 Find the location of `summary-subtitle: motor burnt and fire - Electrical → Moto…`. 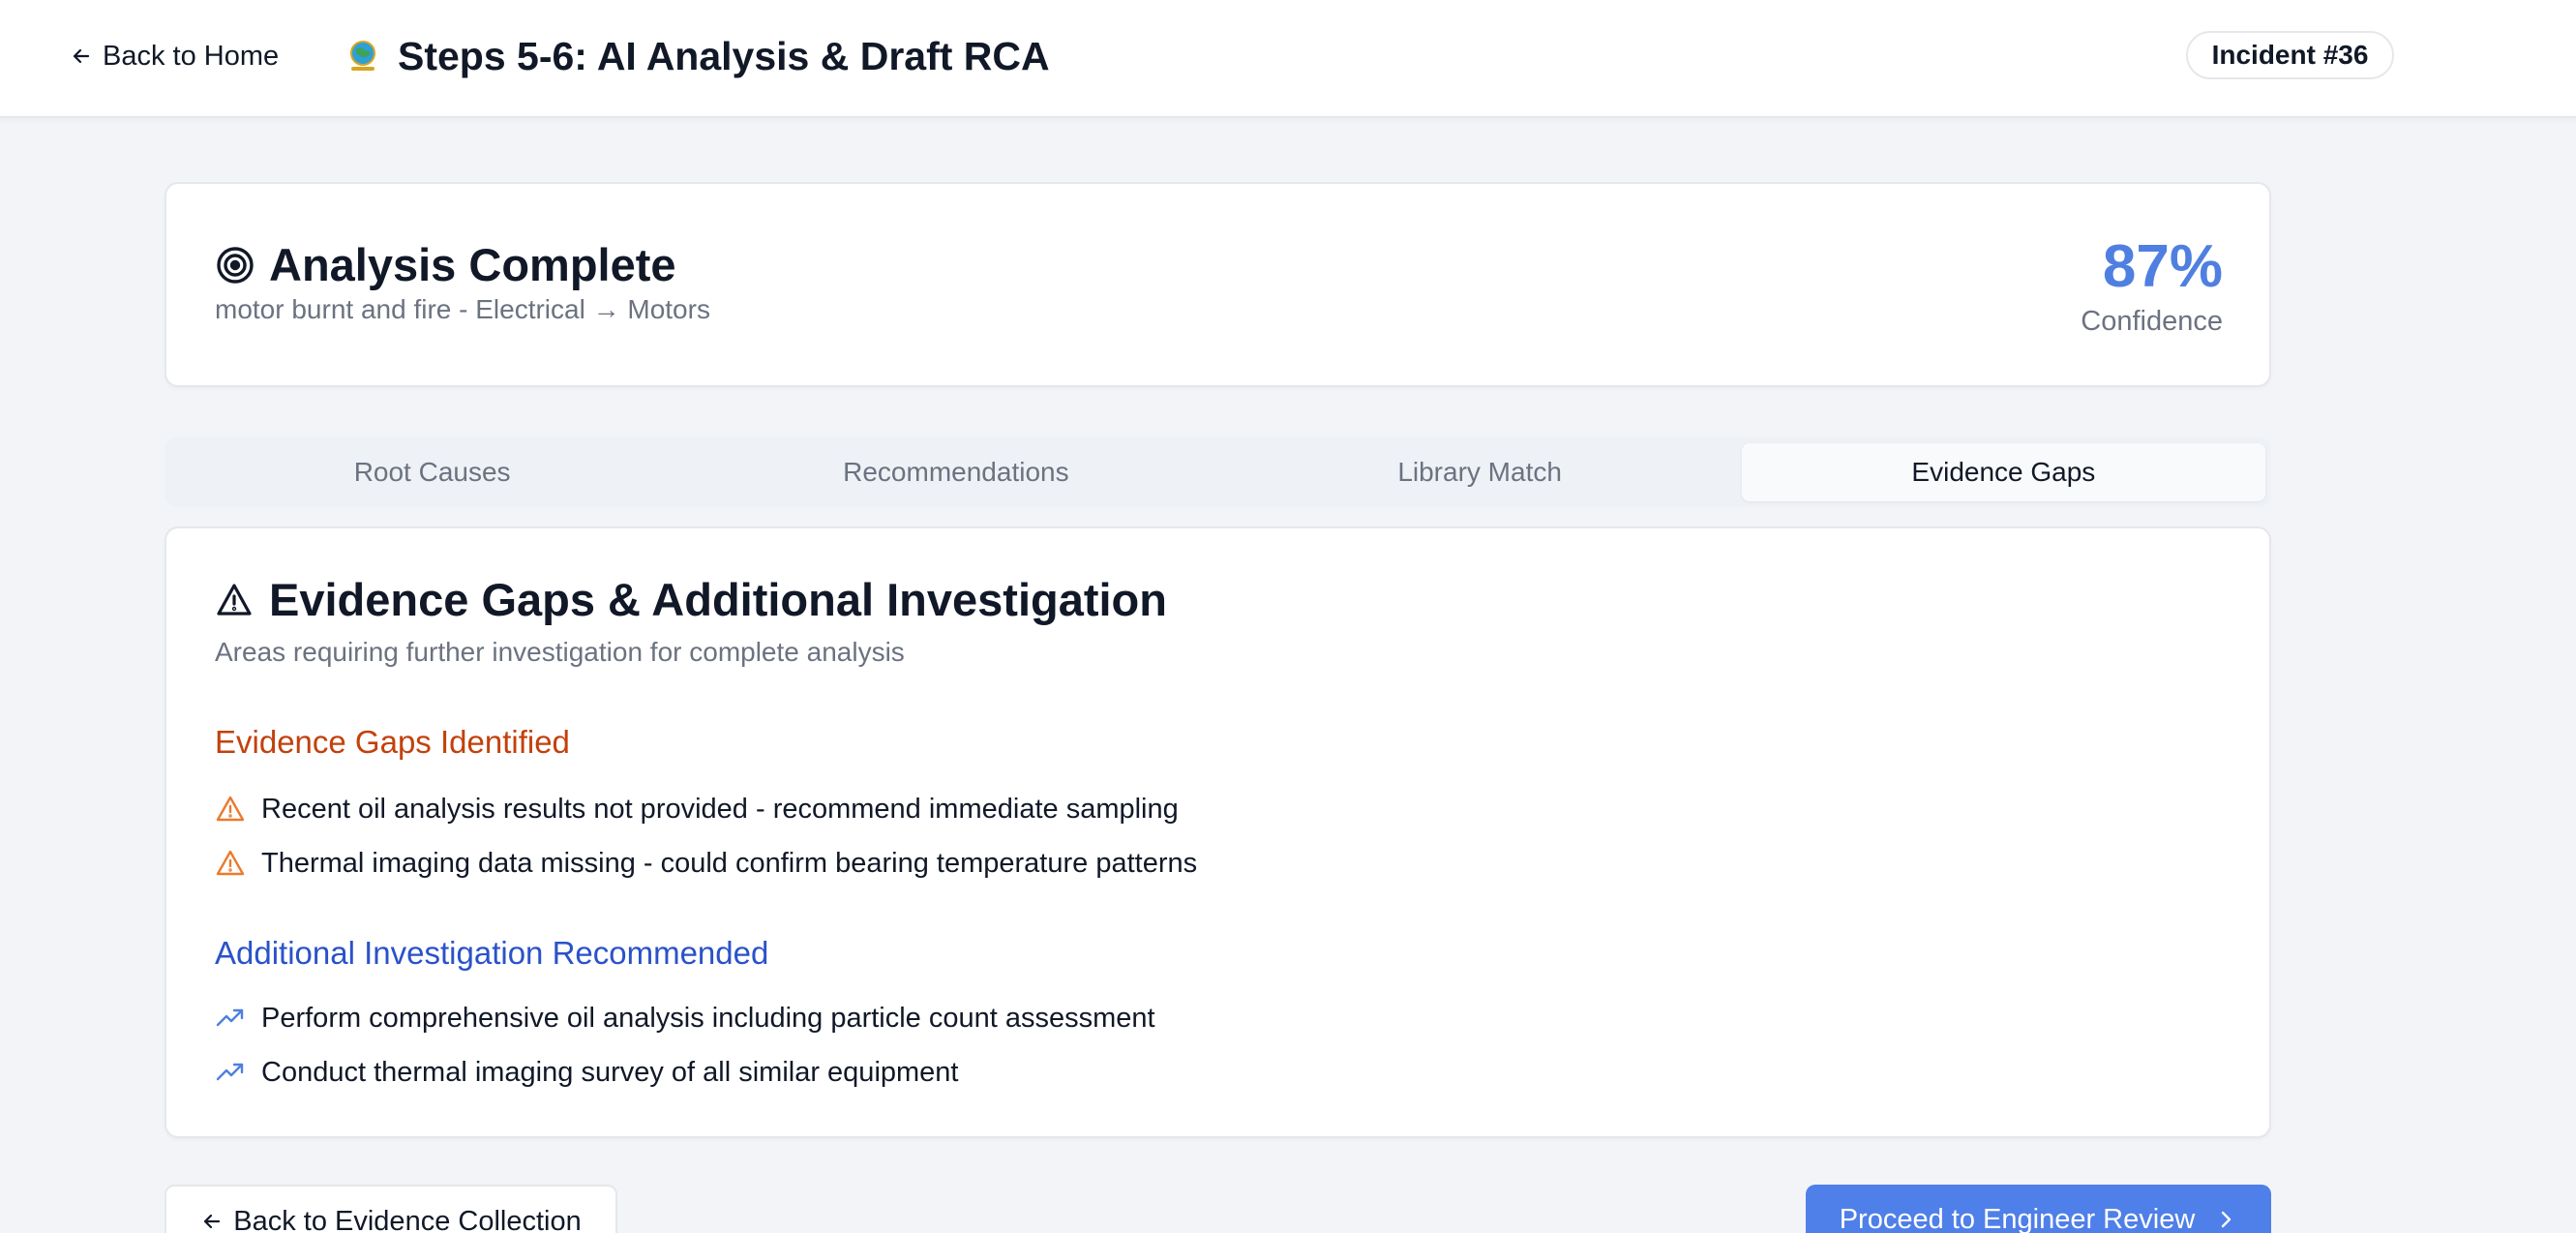

summary-subtitle: motor burnt and fire - Electrical → Moto… is located at coordinates (462, 309).